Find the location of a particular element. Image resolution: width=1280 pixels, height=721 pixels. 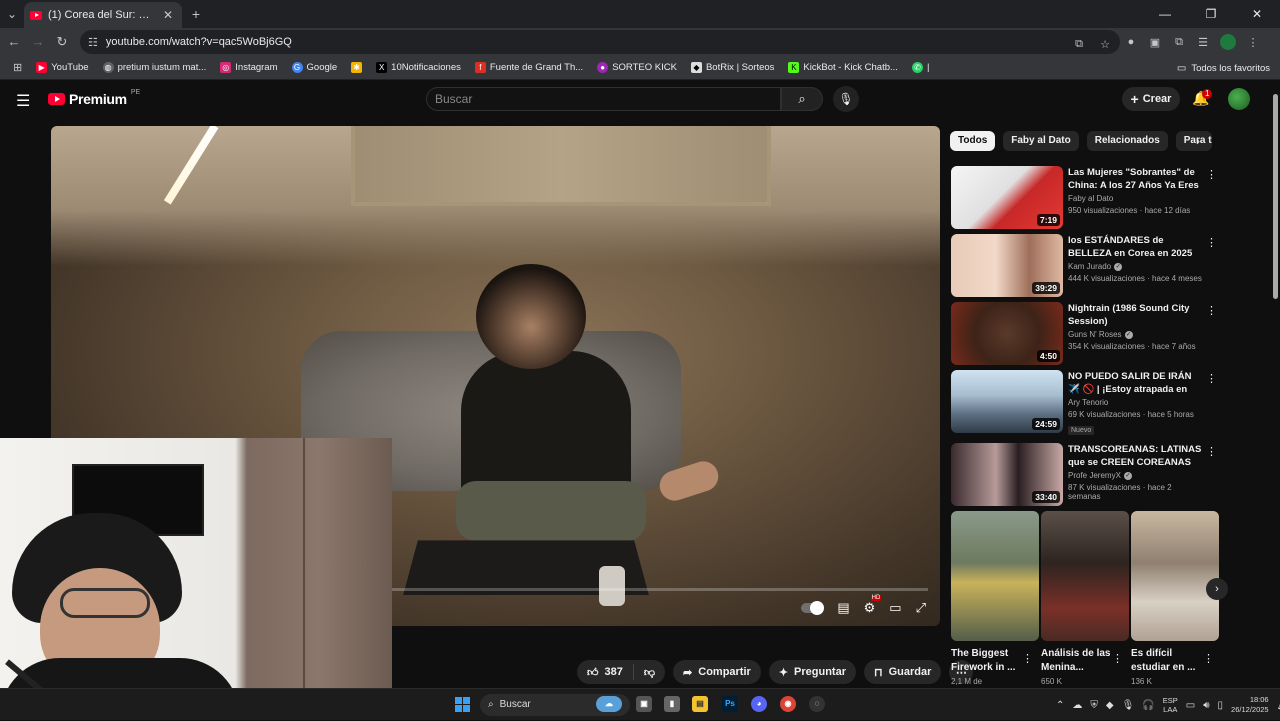

site-info-icon: ☷ is located at coordinates (93, 42).